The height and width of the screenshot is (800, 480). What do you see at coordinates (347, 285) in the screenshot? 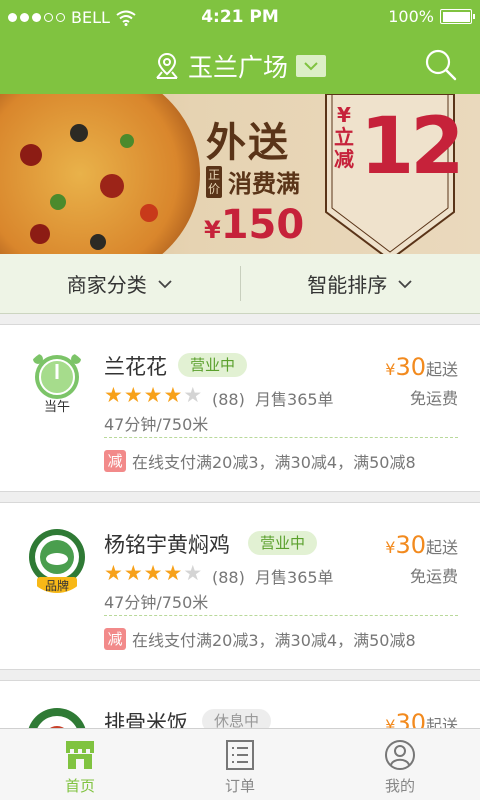
I see `sort-filter-label: 智能排序` at bounding box center [347, 285].